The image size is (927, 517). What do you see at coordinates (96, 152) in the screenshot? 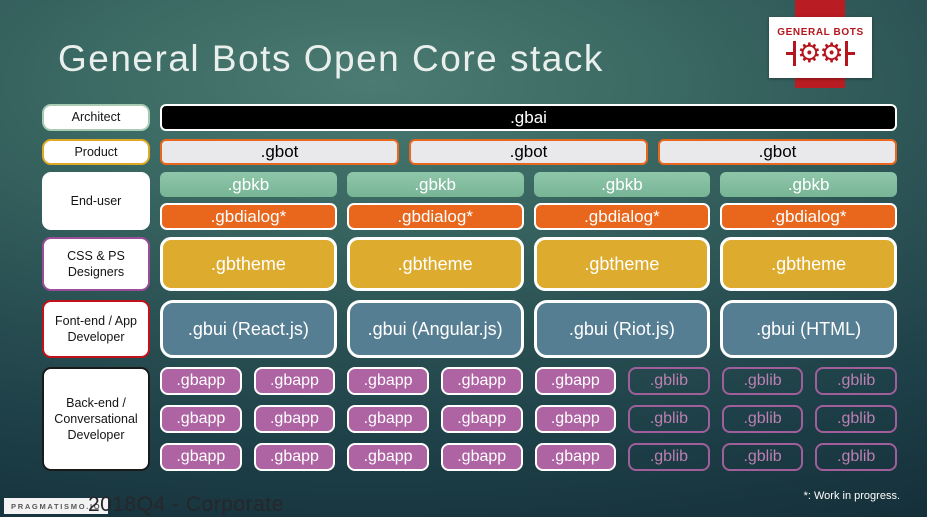
I see `row-label-product: Product` at bounding box center [96, 152].